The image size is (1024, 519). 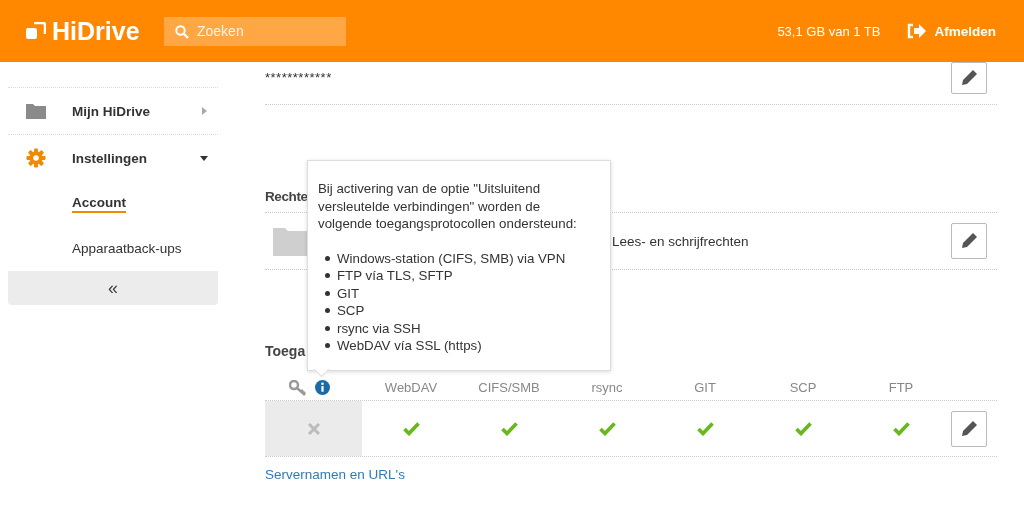 What do you see at coordinates (451, 258) in the screenshot?
I see `protocol-item: Windows-station (CIFS, SMB) via VPN` at bounding box center [451, 258].